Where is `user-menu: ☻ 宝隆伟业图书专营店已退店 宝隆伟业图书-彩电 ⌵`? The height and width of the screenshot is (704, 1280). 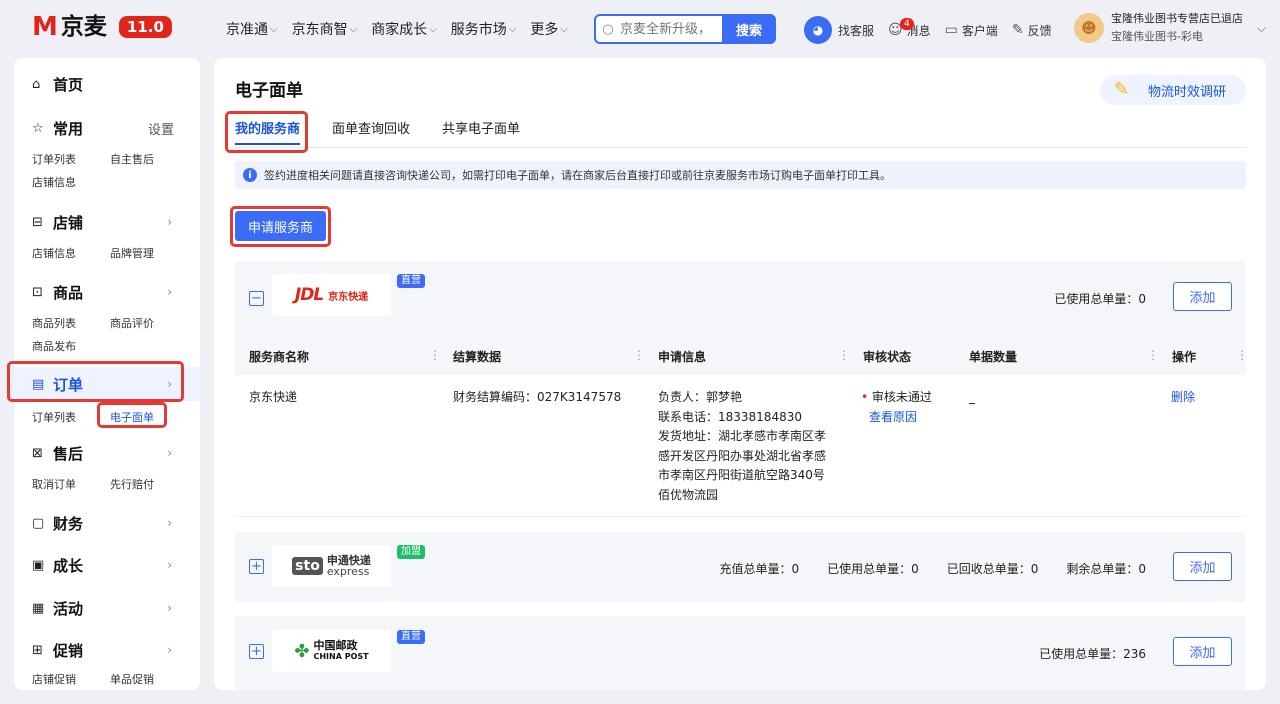 user-menu: ☻ 宝隆伟业图书专营店已退店 宝隆伟业图书-彩电 ⌵ is located at coordinates (1170, 28).